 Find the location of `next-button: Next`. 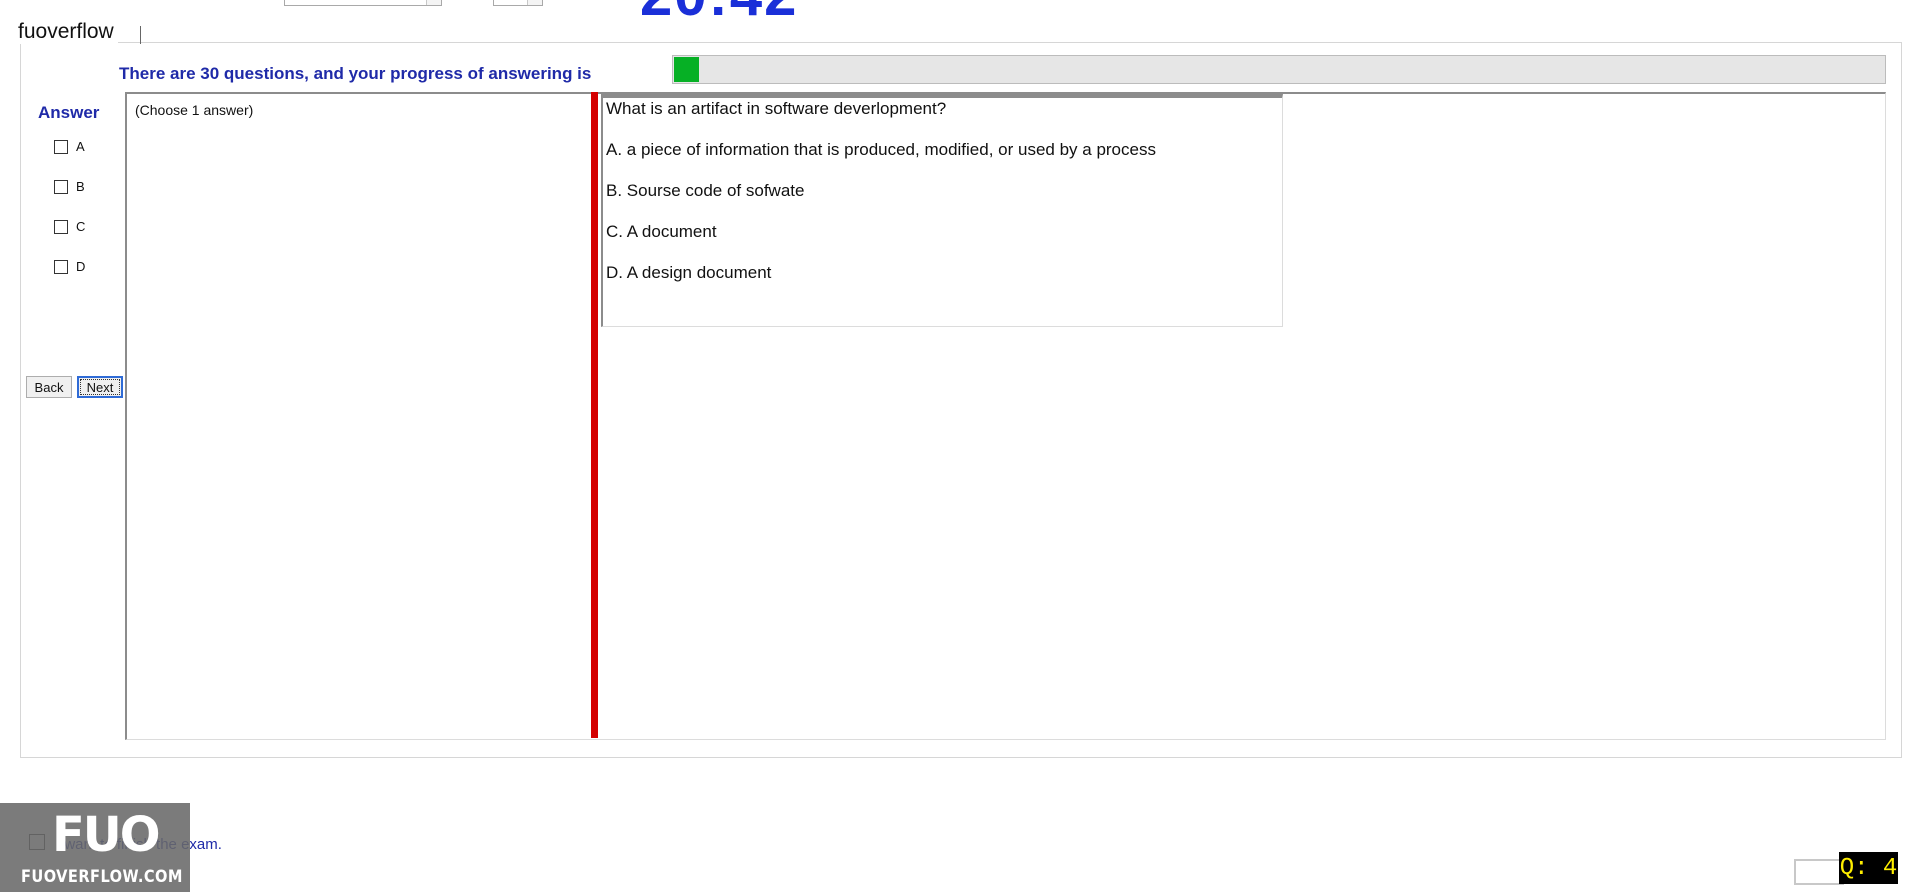

next-button: Next is located at coordinates (100, 387).